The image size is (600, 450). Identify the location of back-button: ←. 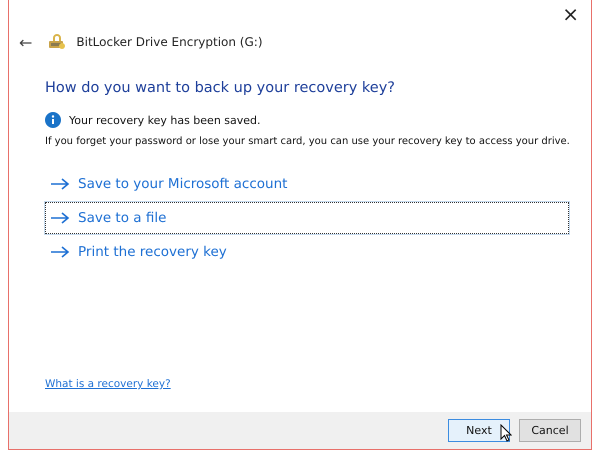
(25, 42).